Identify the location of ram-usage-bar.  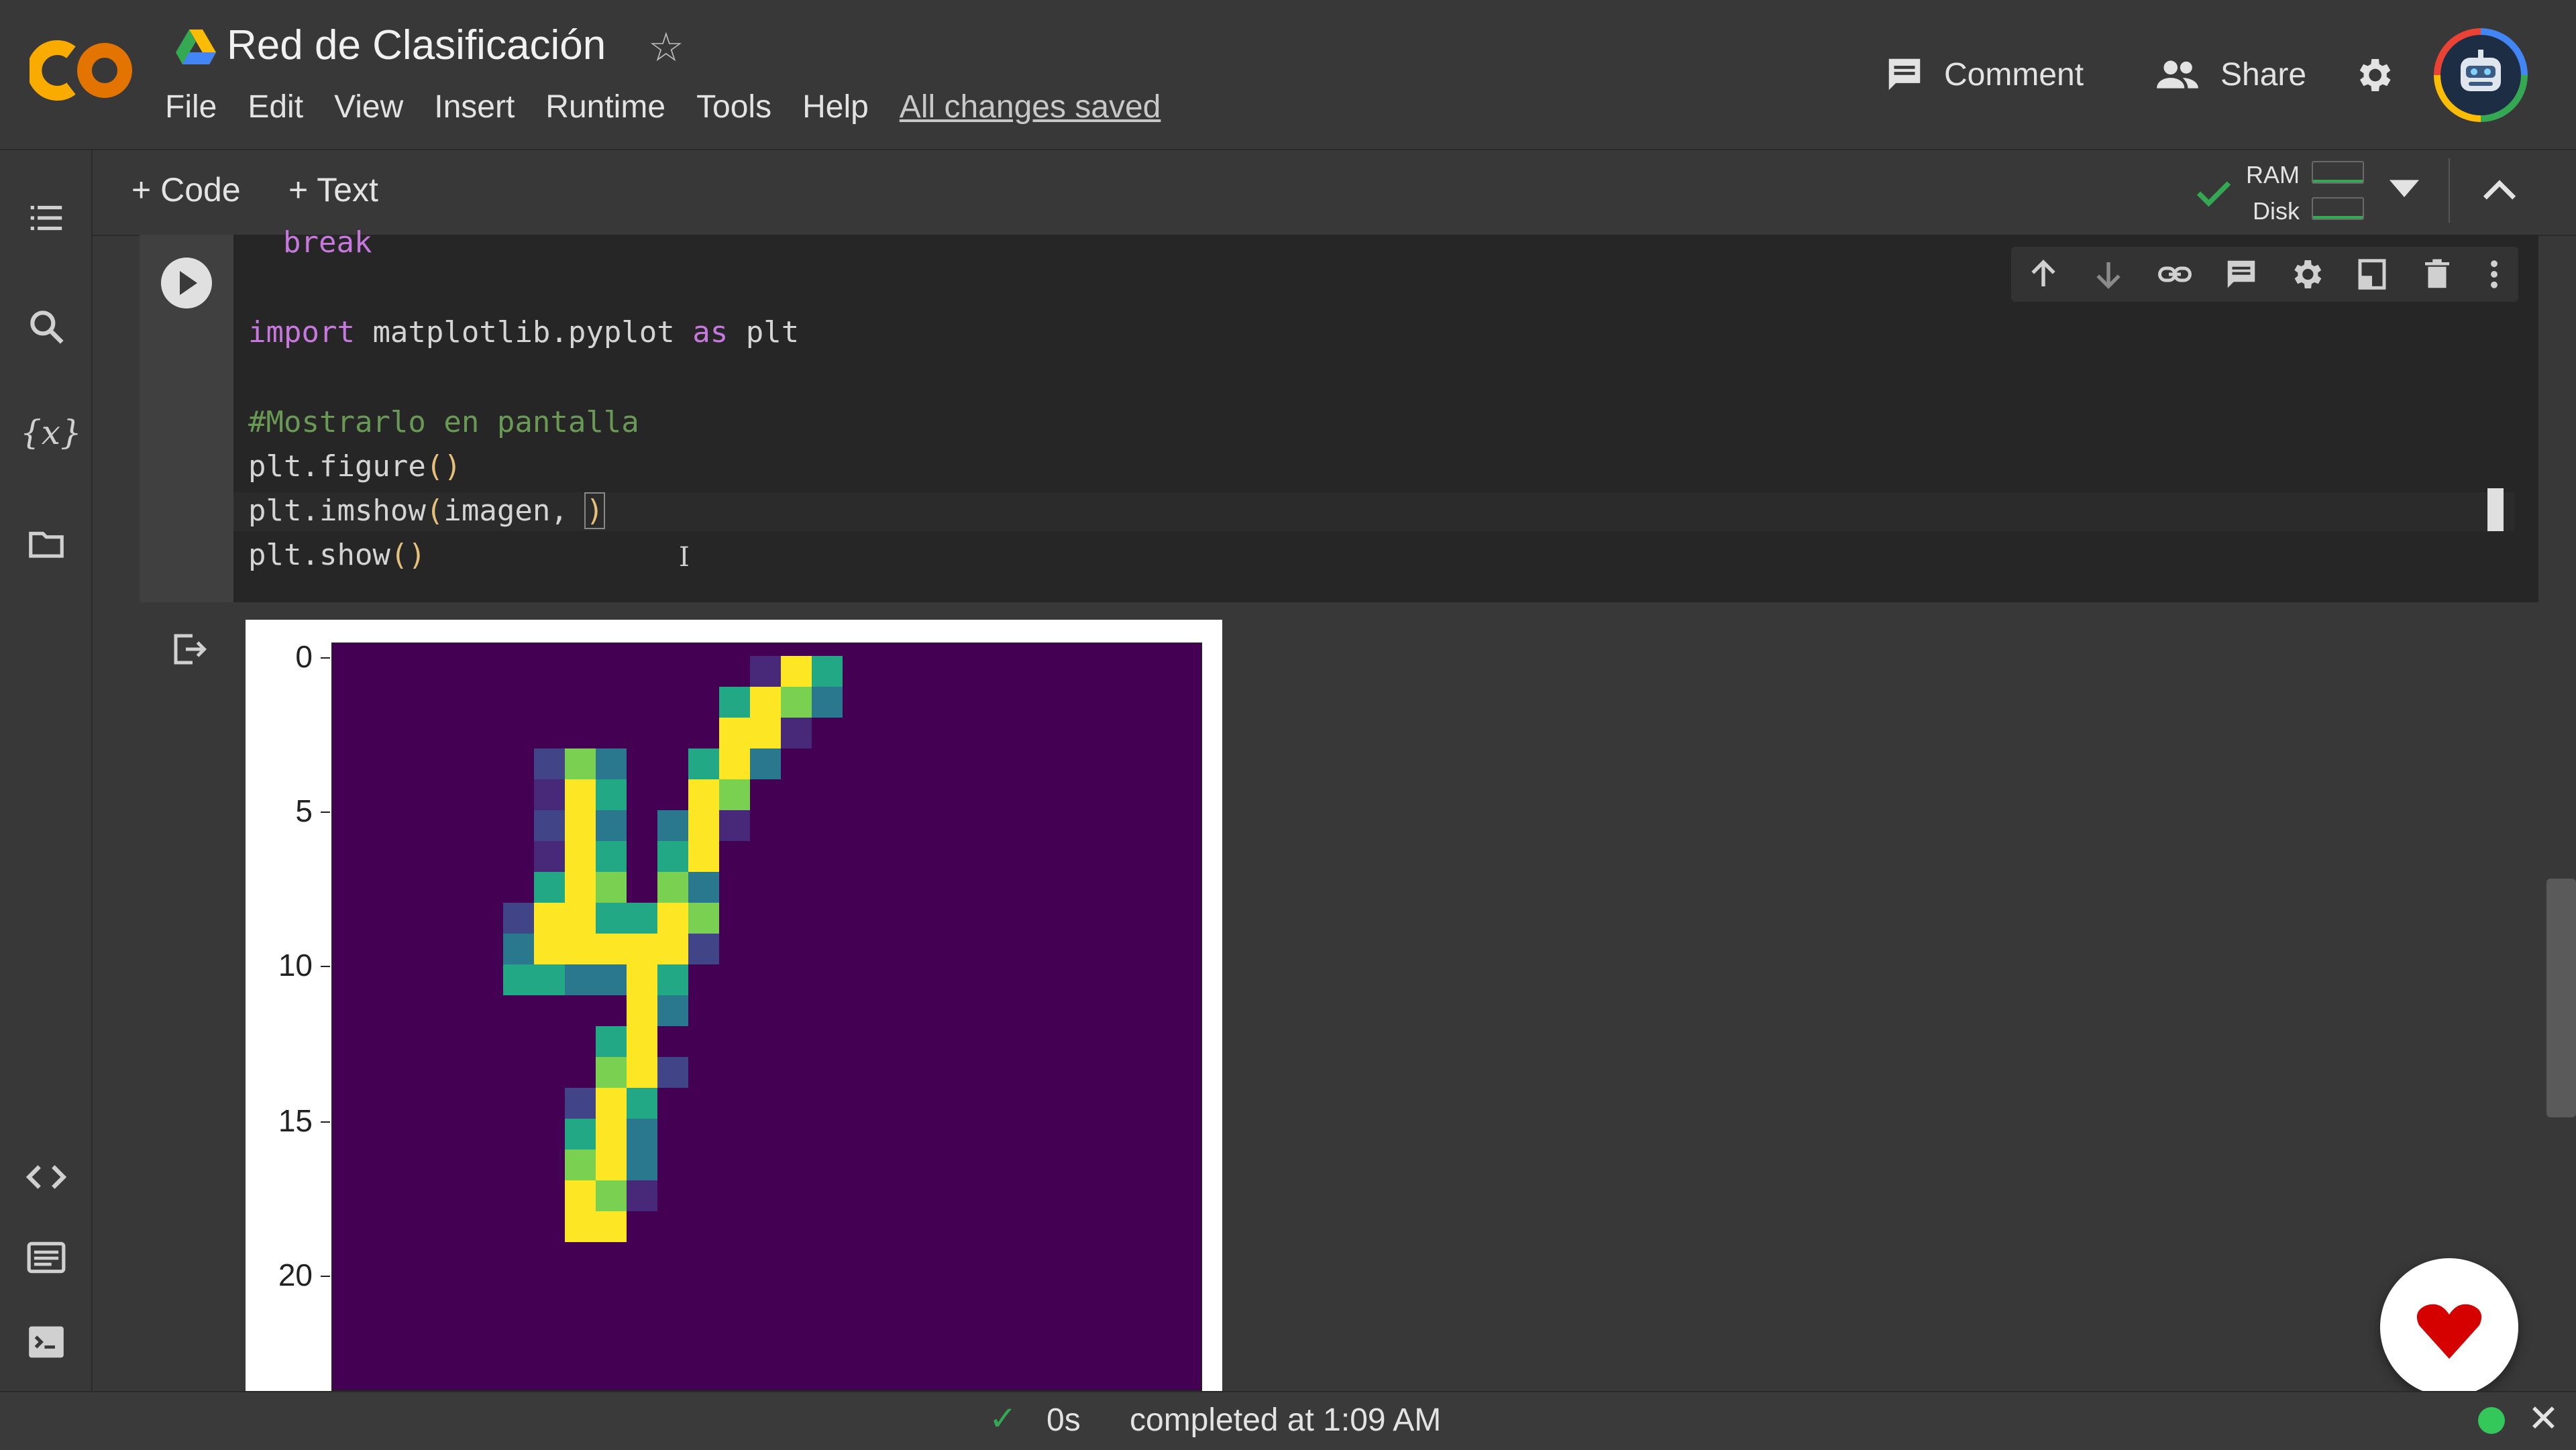
(2338, 172).